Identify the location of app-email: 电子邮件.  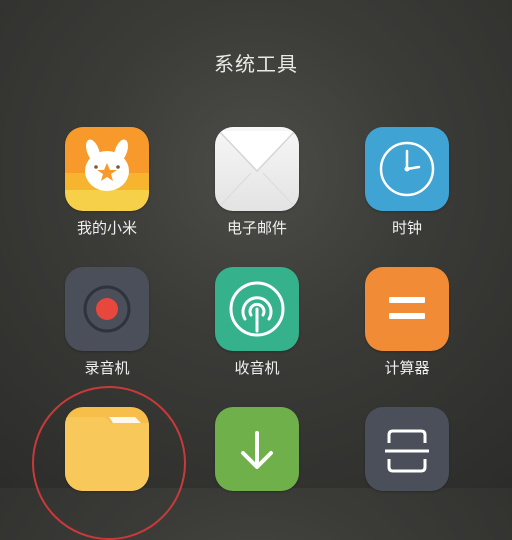
(257, 182).